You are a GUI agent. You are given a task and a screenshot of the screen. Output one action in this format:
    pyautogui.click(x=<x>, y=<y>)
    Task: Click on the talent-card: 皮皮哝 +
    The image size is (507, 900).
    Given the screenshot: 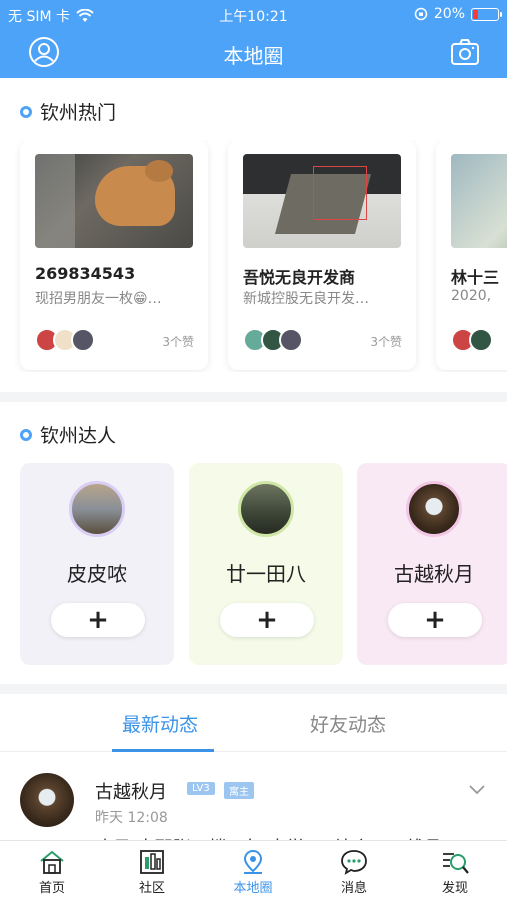 What is the action you would take?
    pyautogui.click(x=97, y=564)
    